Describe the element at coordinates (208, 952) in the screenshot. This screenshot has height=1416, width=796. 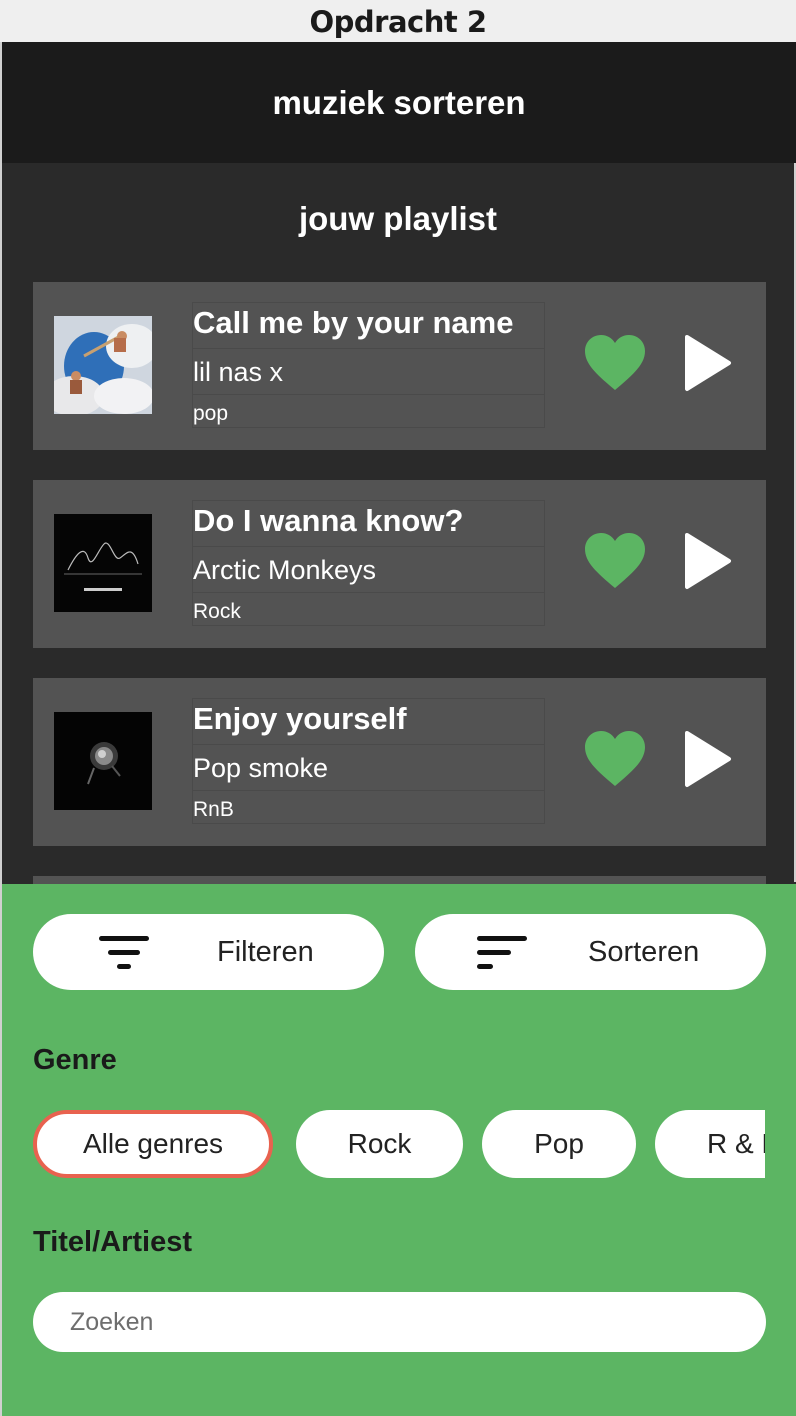
I see `filter-button: Filteren` at that location.